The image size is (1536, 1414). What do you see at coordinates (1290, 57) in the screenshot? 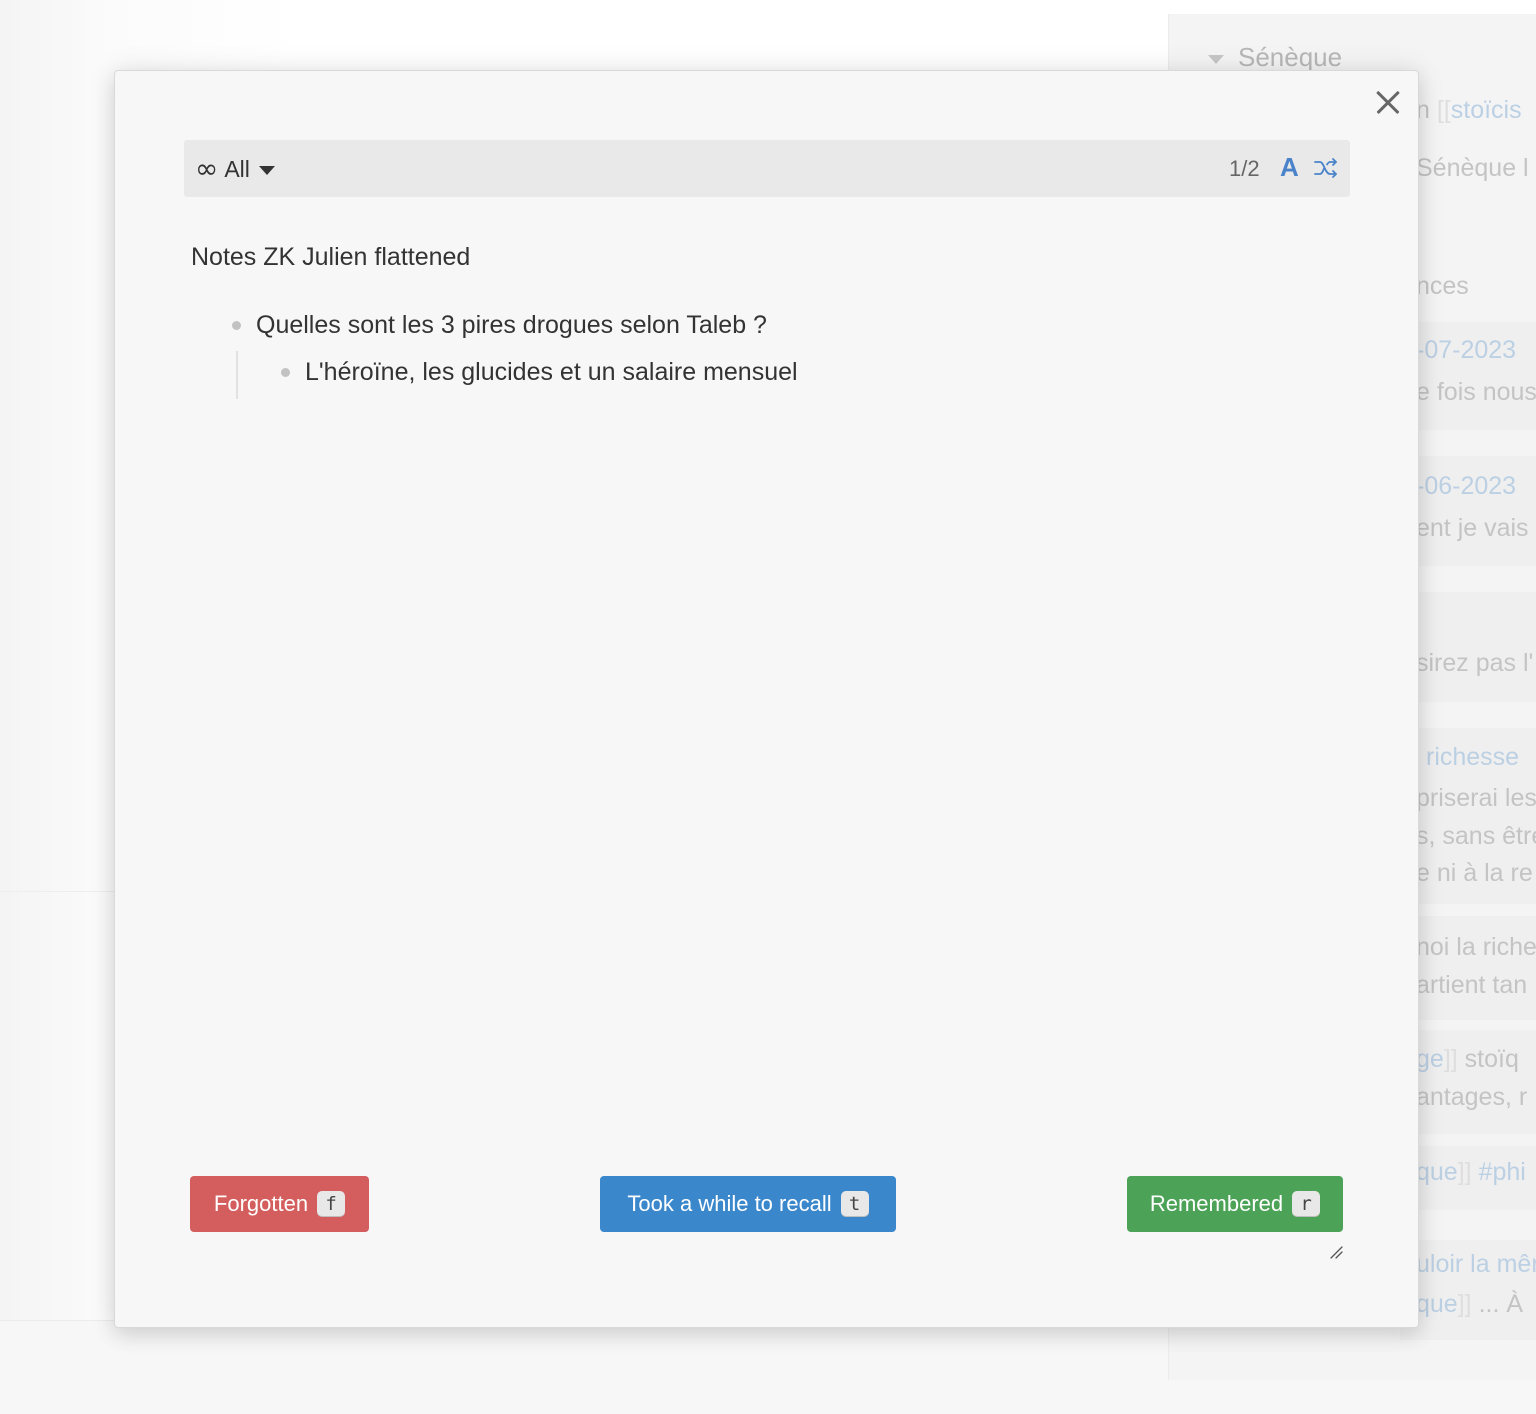
I see `background-sidebar-title: Sénèque` at bounding box center [1290, 57].